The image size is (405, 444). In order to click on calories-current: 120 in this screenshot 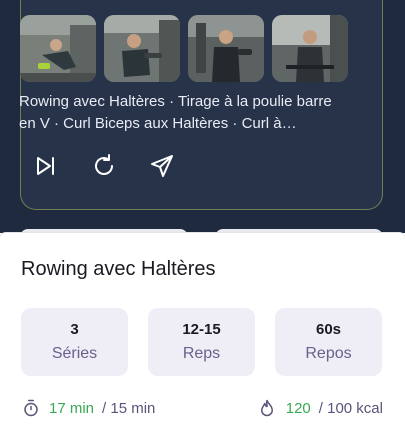, I will do `click(298, 408)`.